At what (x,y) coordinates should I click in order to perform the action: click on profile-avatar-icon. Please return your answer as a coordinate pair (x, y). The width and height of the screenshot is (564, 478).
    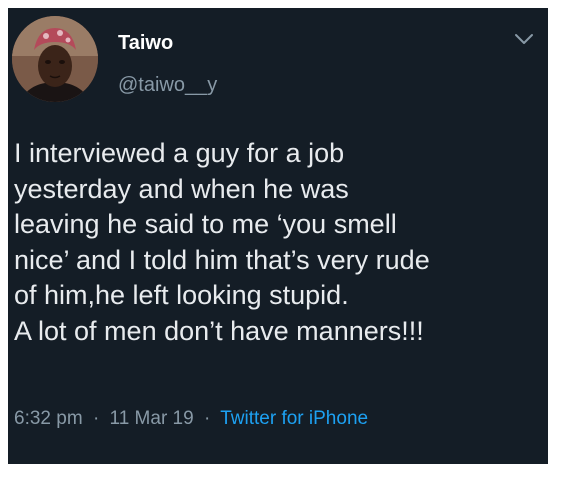
    Looking at the image, I should click on (55, 59).